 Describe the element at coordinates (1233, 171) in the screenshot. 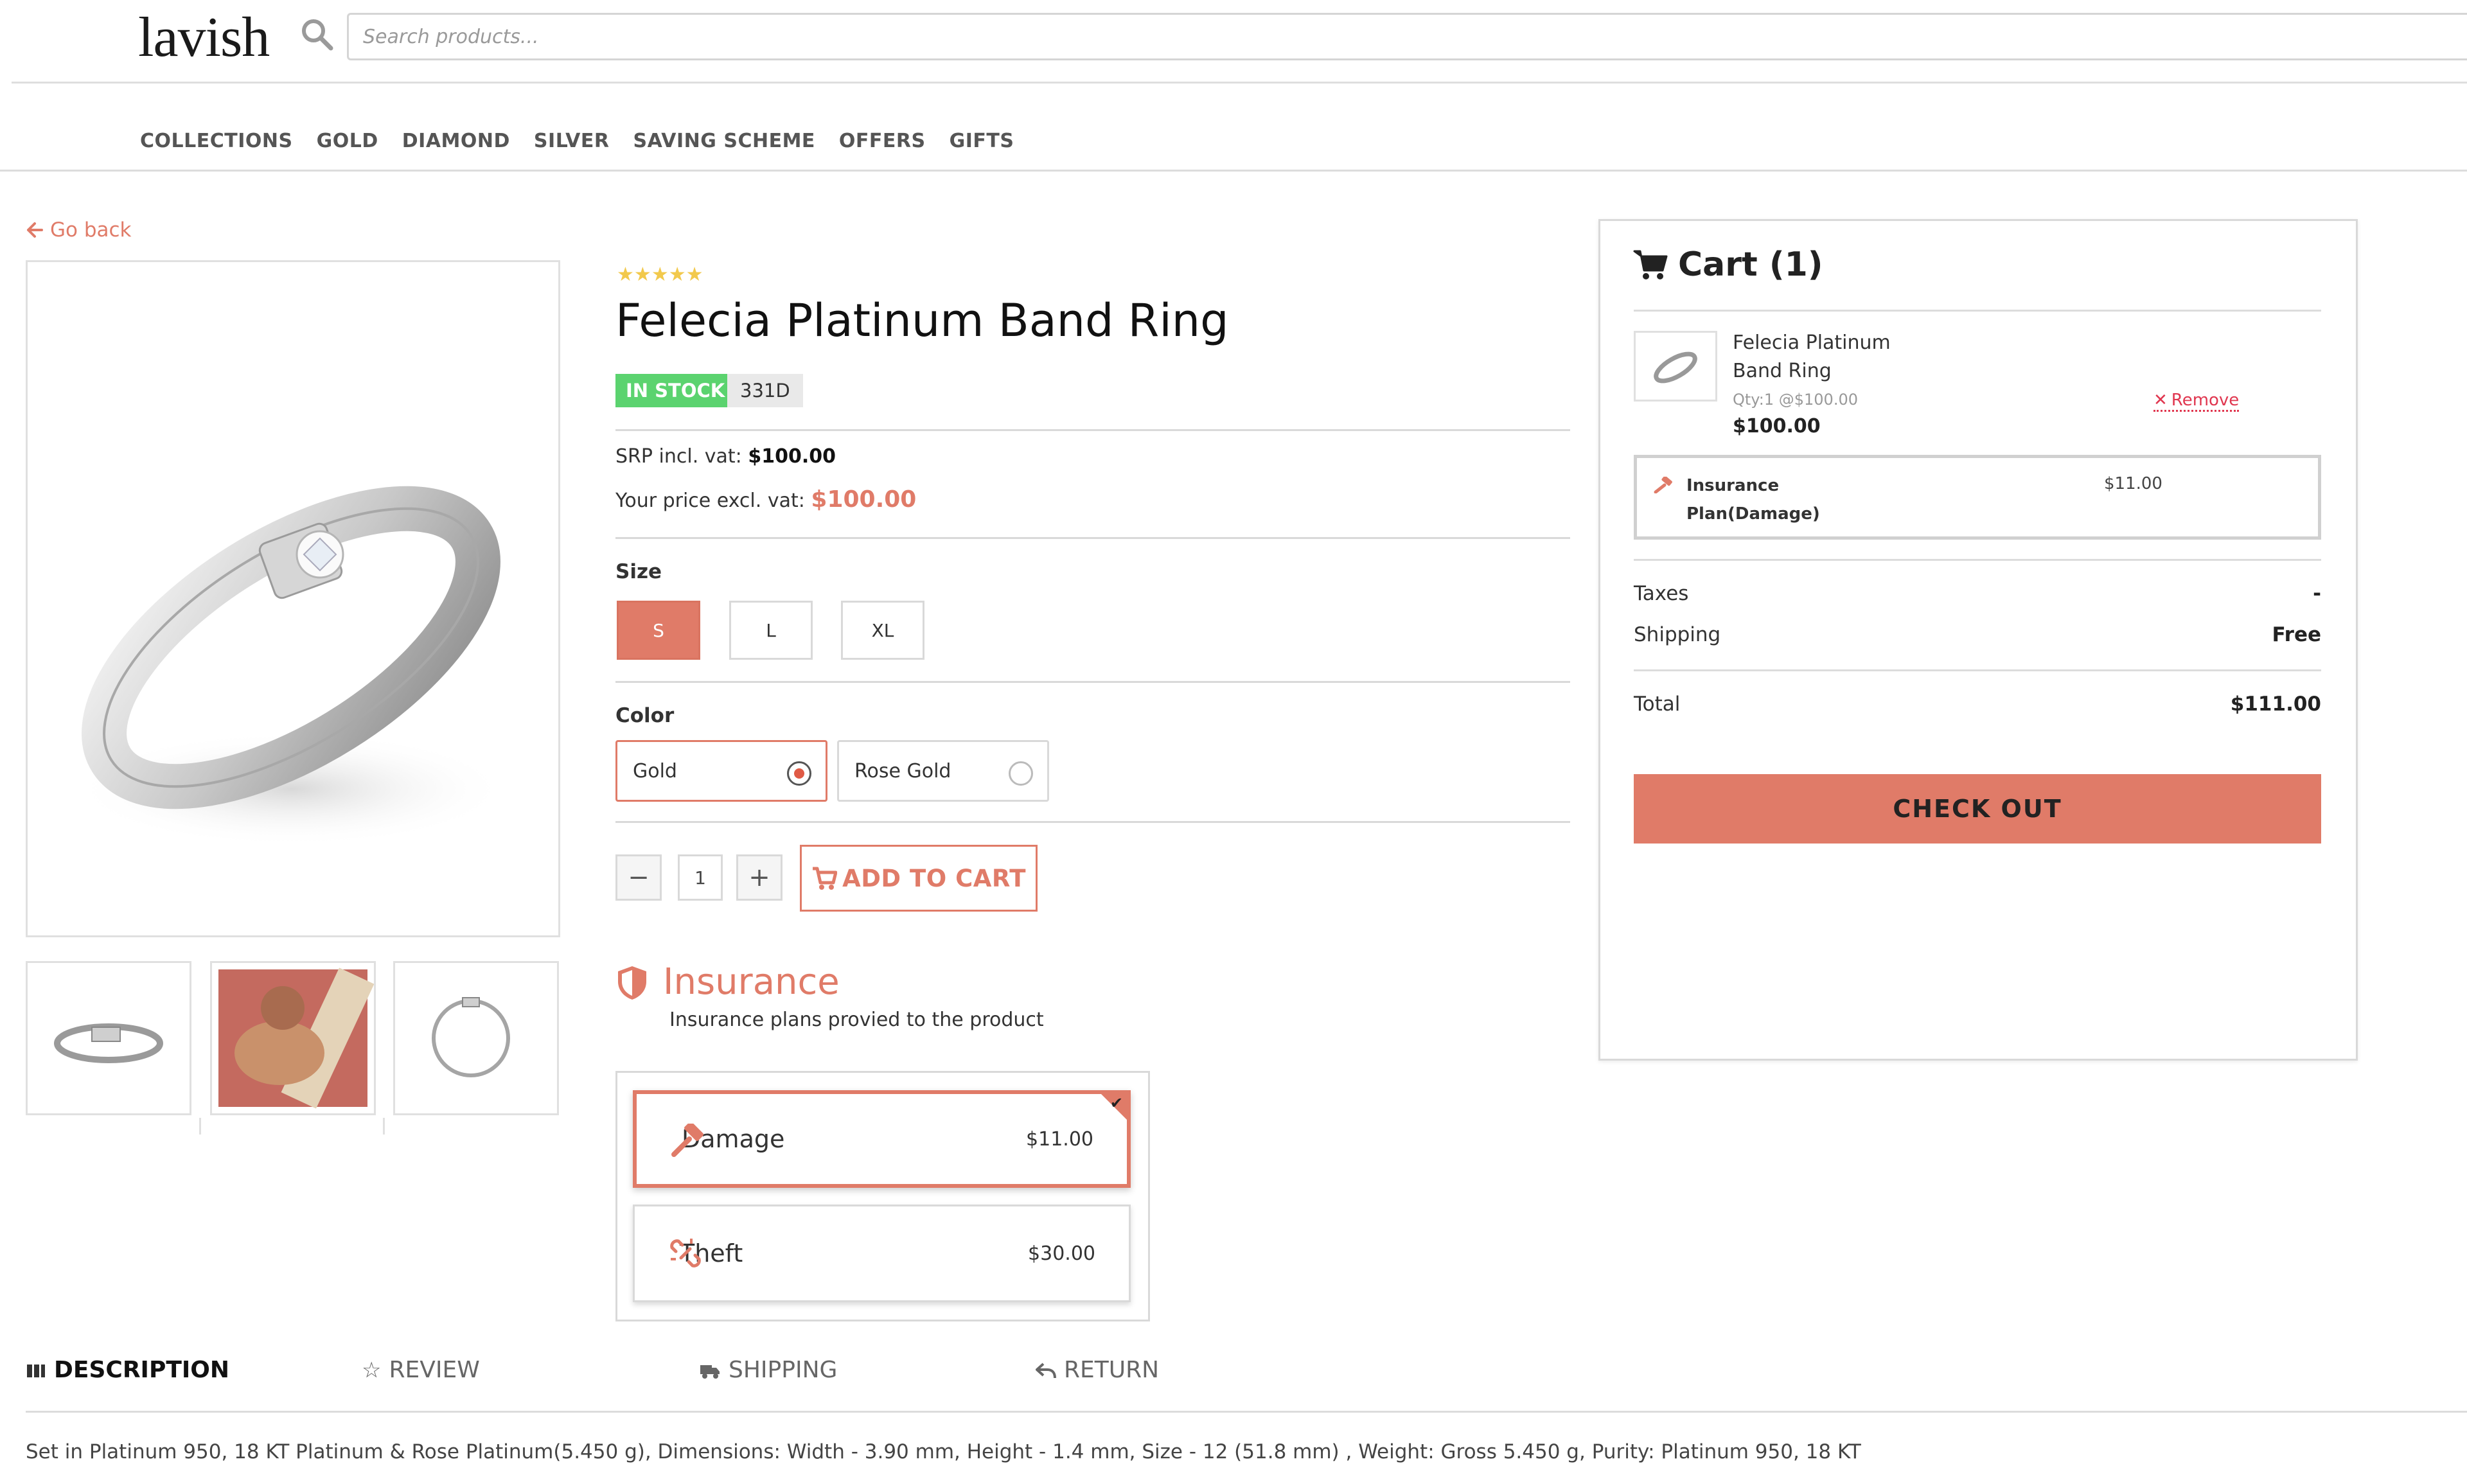

I see `nav-divider` at that location.